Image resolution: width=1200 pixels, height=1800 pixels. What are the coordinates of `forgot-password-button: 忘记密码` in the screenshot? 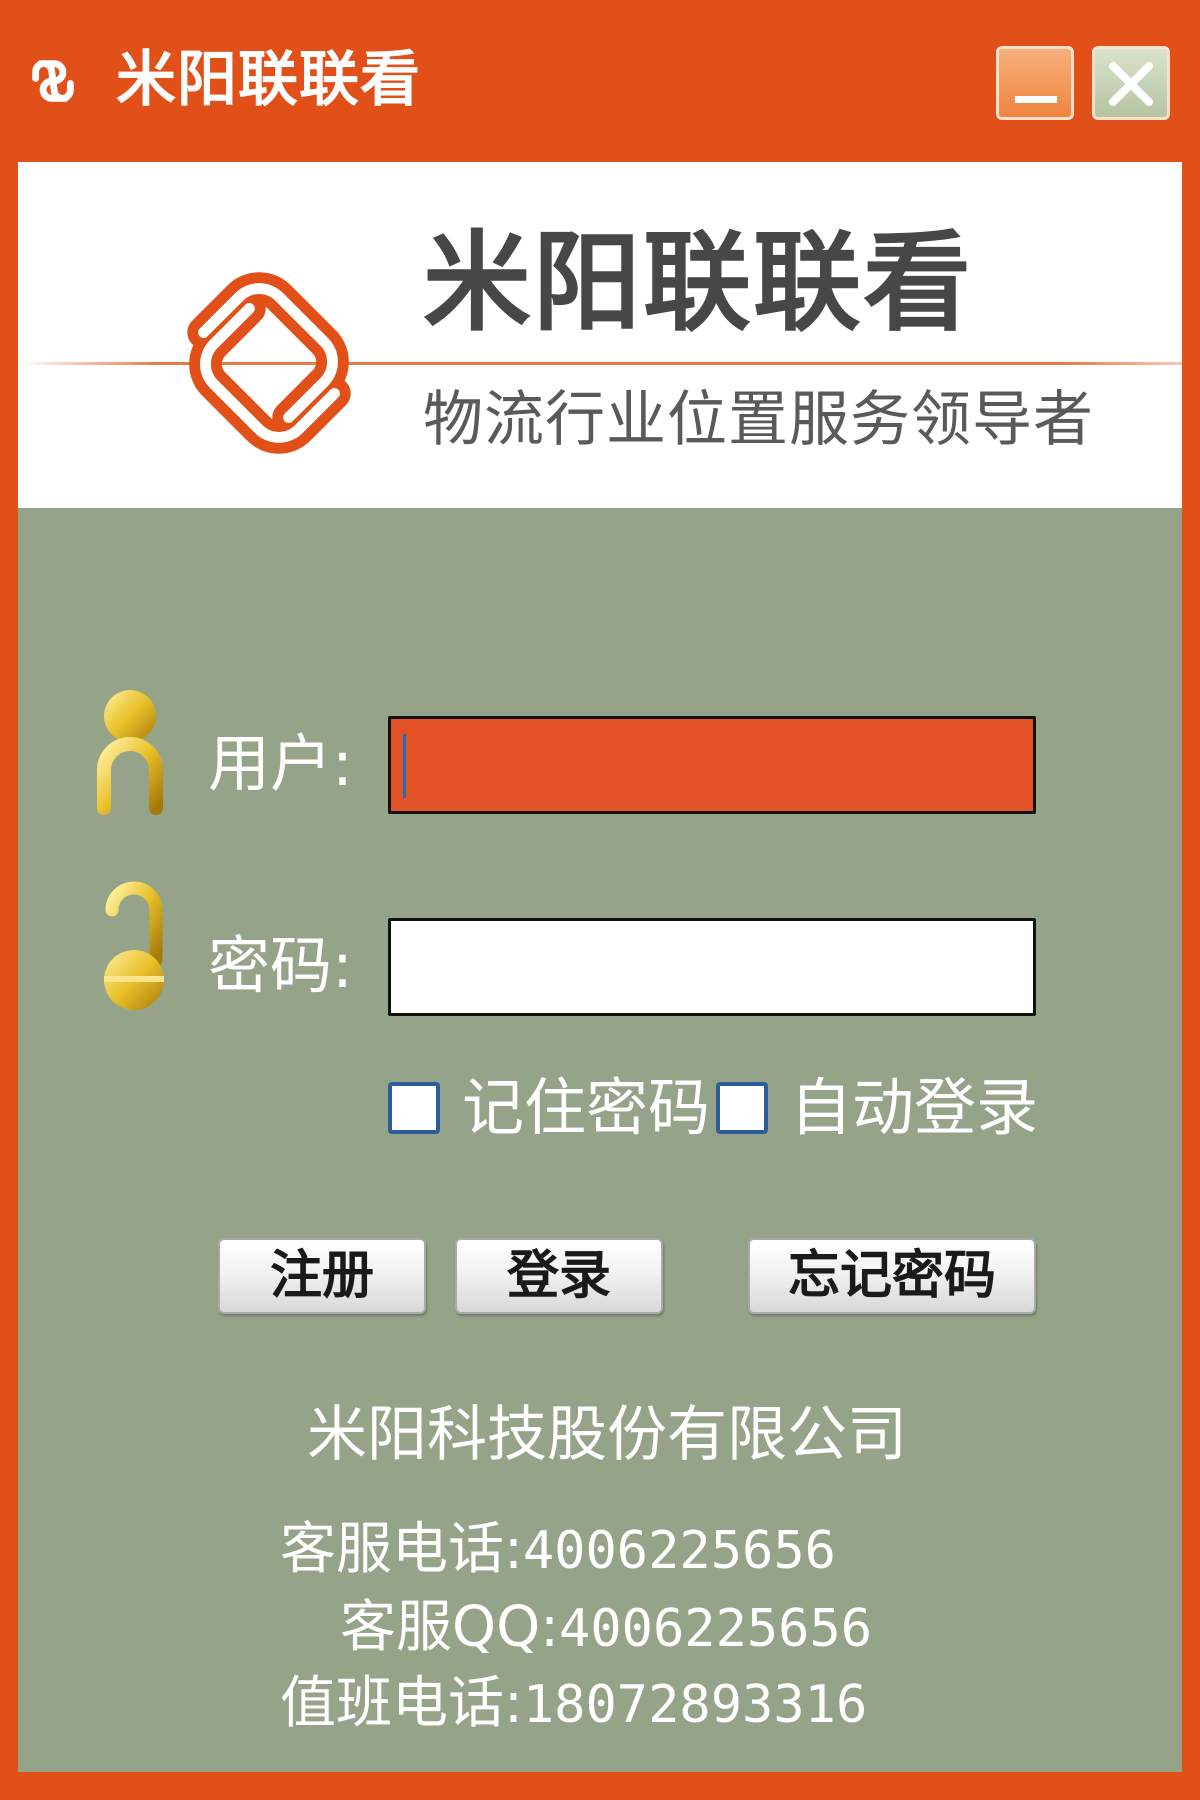 It's located at (892, 1276).